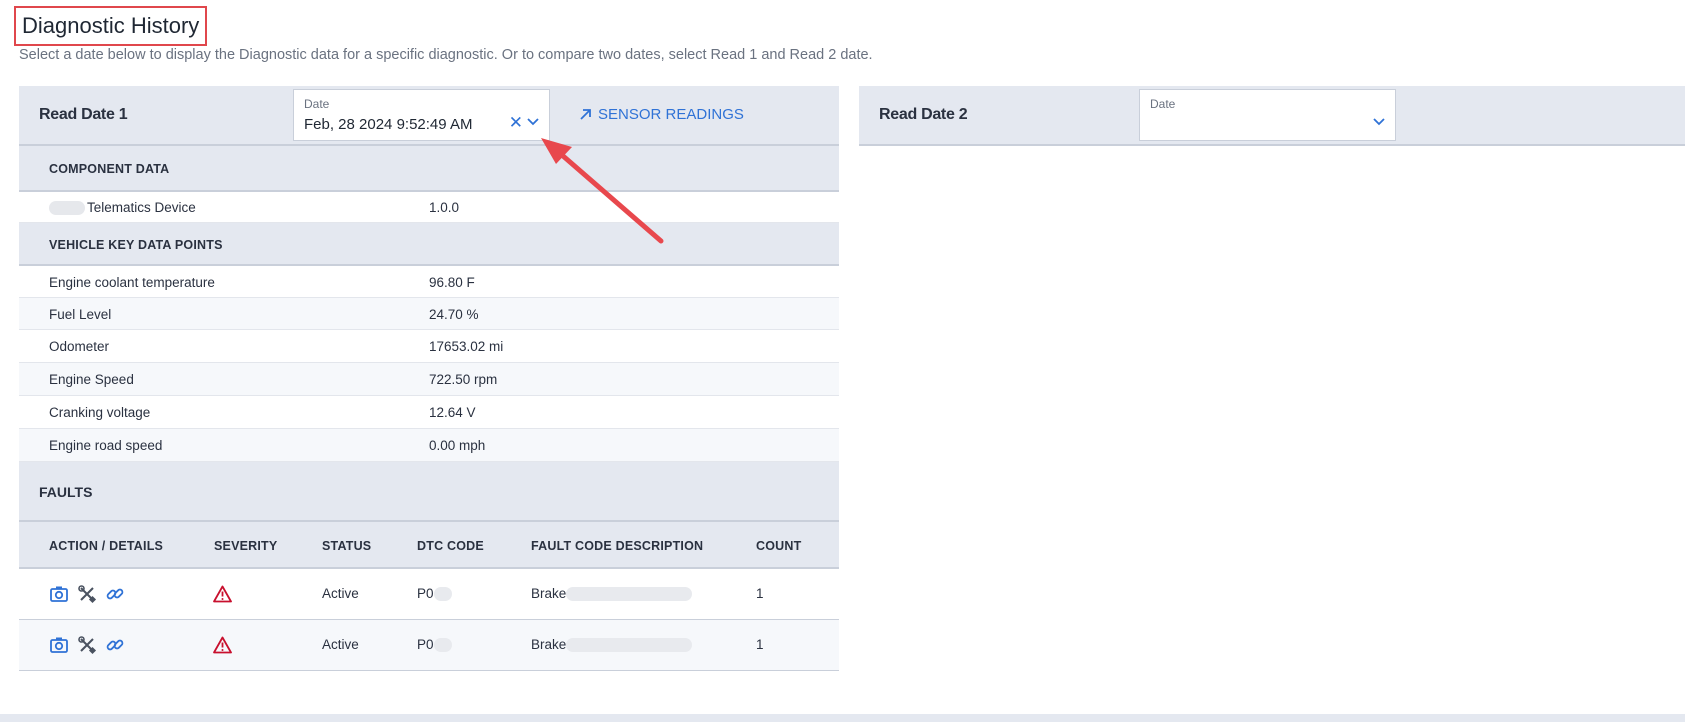 The height and width of the screenshot is (722, 1685). What do you see at coordinates (79, 346) in the screenshot?
I see `row-key: Odometer` at bounding box center [79, 346].